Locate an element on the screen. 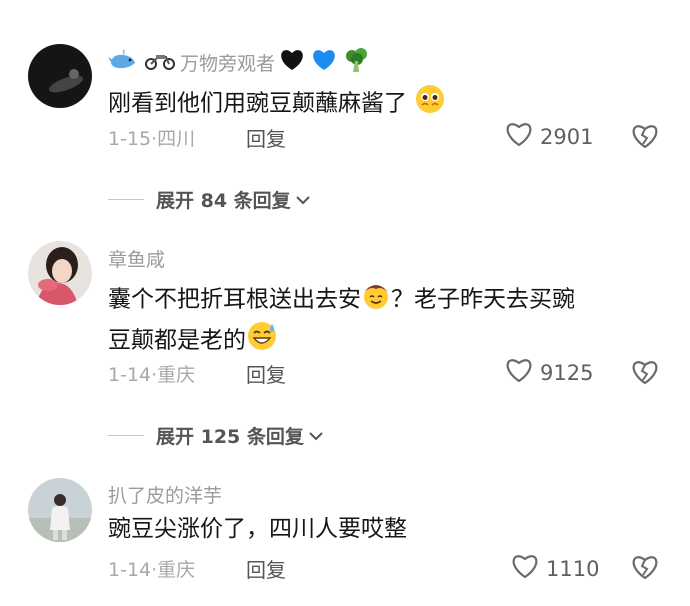  comment-text: 刚看到他们用豌豆颠蘸麻酱了 is located at coordinates (388, 104).